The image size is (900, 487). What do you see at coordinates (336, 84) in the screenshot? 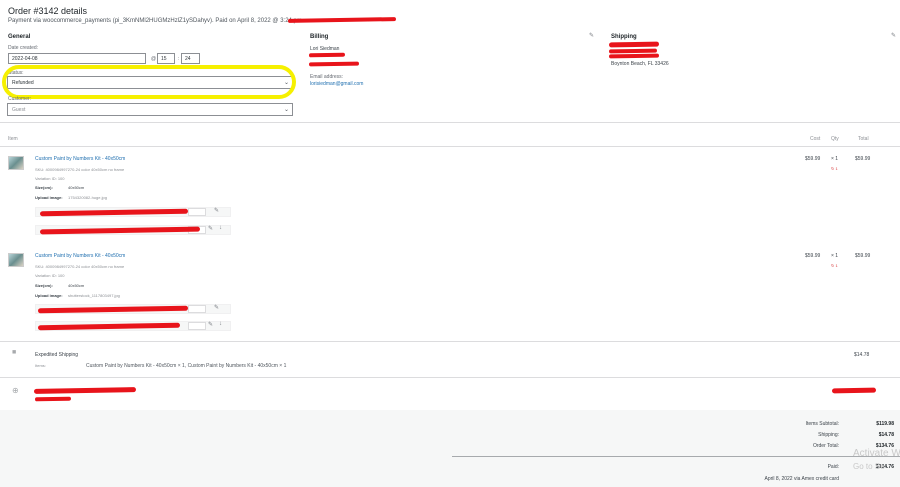
I see `billing-email-link: lorisiedman@gmail.com` at bounding box center [336, 84].